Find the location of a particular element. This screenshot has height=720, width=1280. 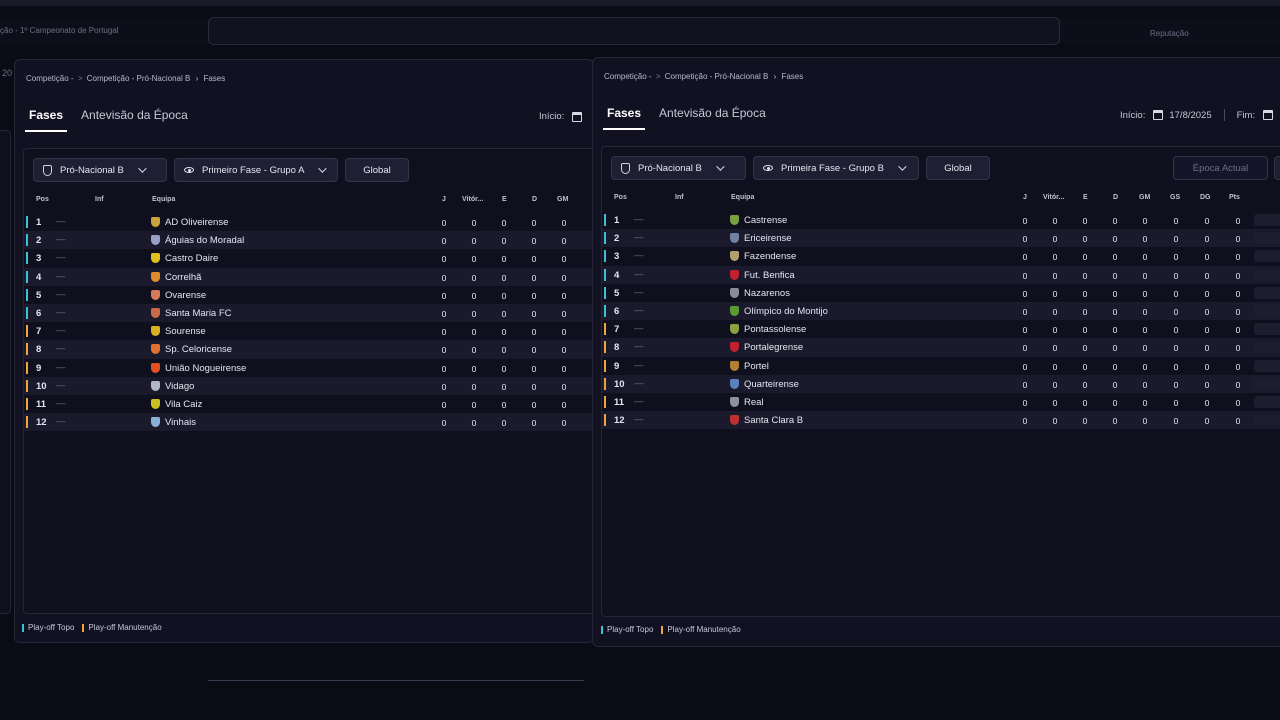

table-row: 8 — Sp. Celoricense 0 0 0 0 0 is located at coordinates (308, 349).